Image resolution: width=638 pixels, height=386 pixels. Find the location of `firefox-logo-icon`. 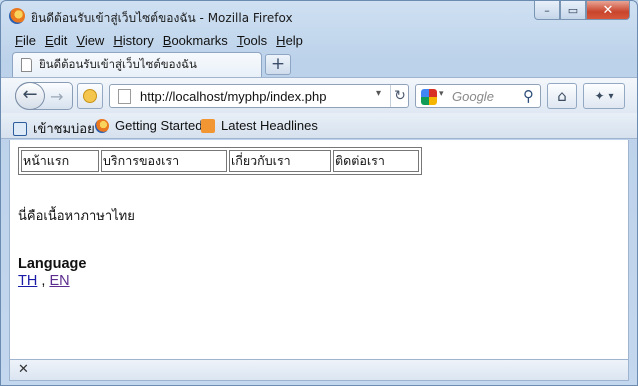

firefox-logo-icon is located at coordinates (17, 16).